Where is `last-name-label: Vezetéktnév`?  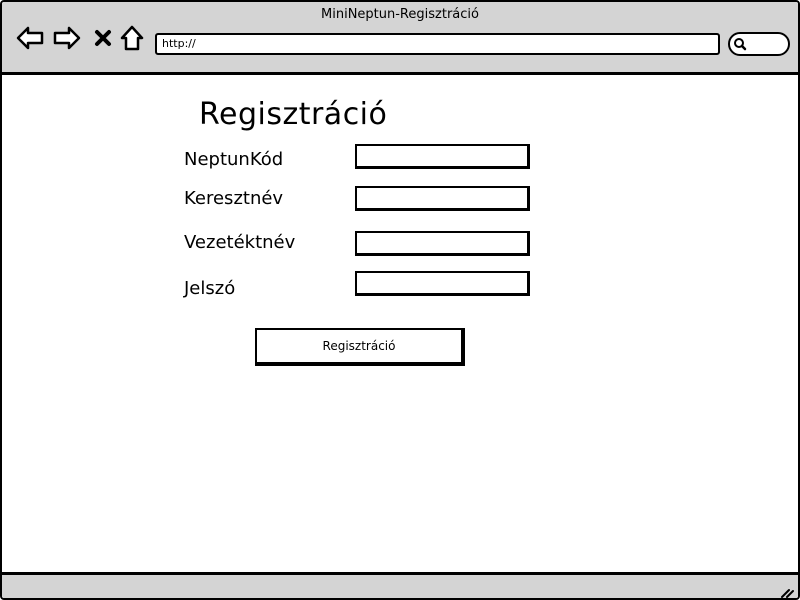 last-name-label: Vezetéktnév is located at coordinates (240, 242).